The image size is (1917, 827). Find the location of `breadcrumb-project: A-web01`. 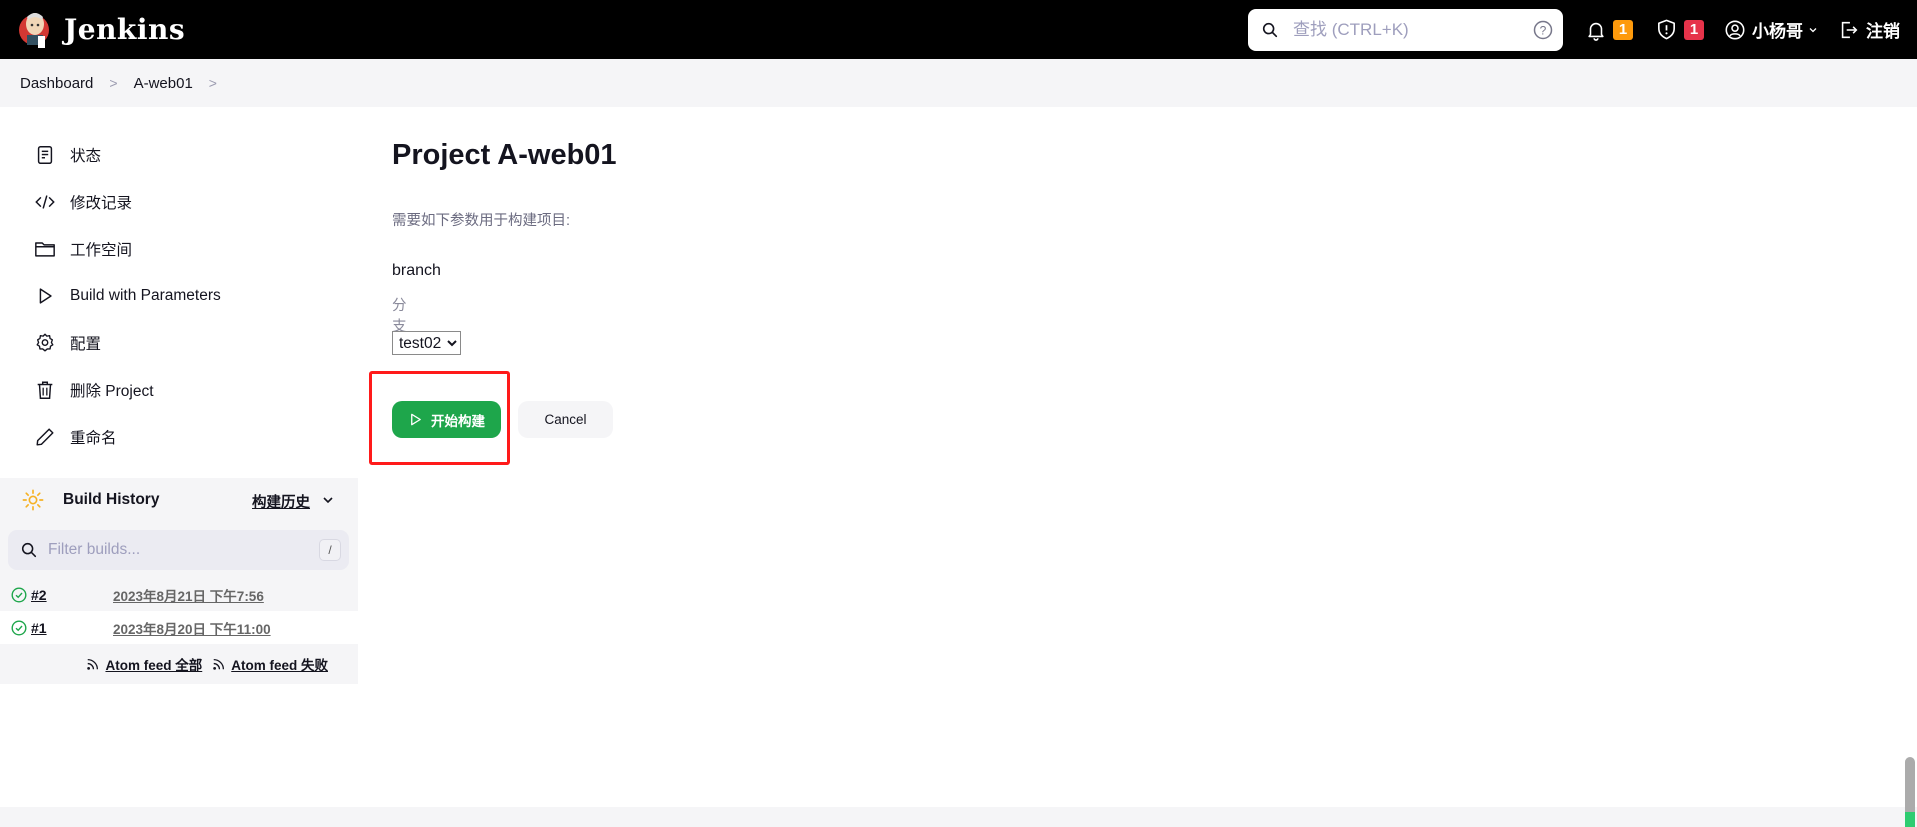

breadcrumb-project: A-web01 is located at coordinates (163, 83).